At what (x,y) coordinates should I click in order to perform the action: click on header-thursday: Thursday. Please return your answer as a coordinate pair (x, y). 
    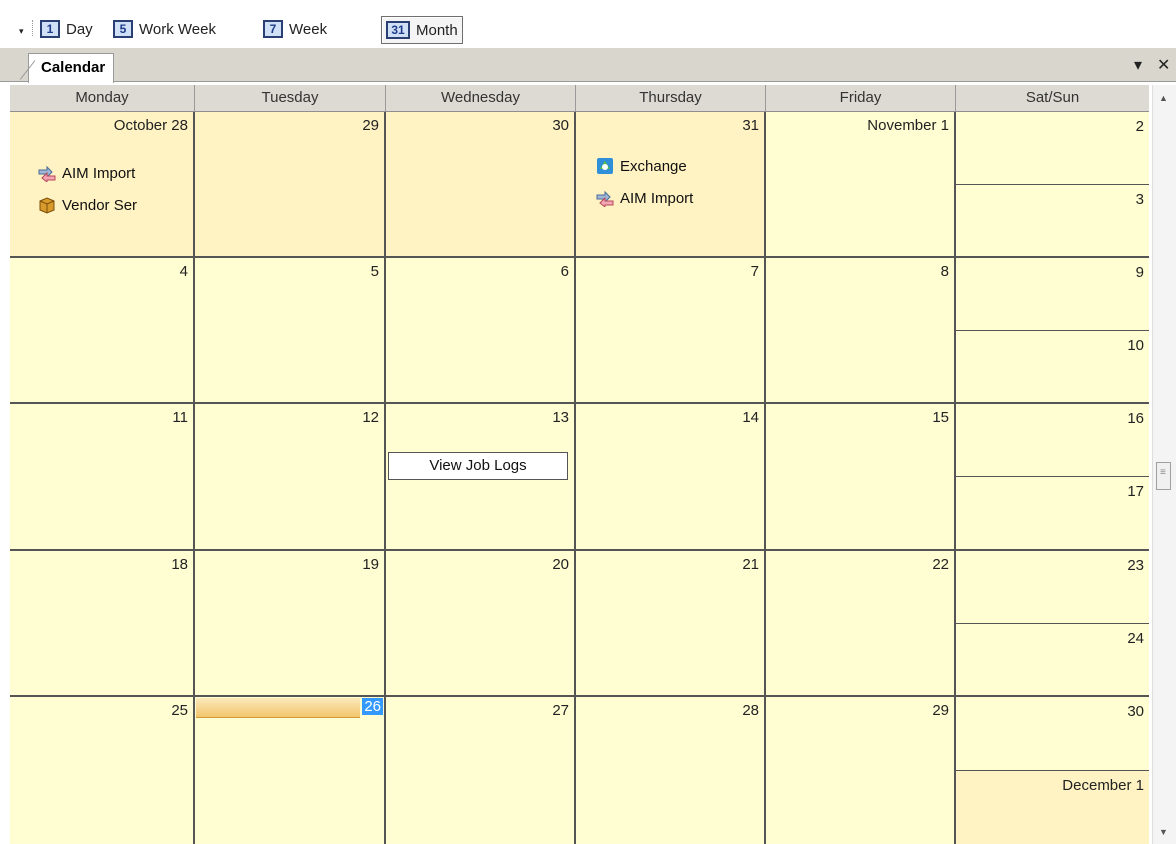
    Looking at the image, I should click on (671, 98).